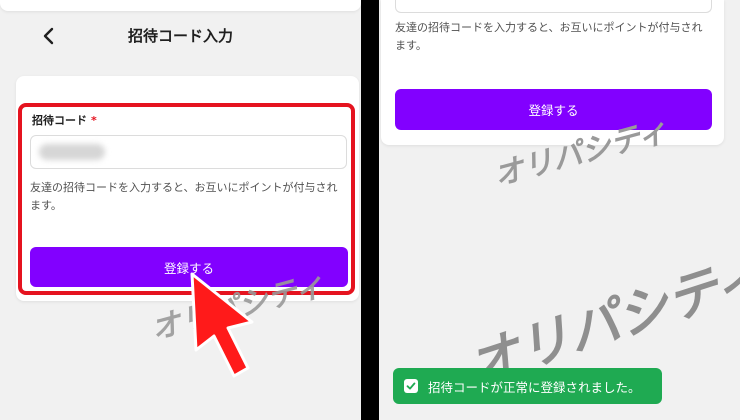  I want to click on page-header: 招待コード入力, so click(180, 31).